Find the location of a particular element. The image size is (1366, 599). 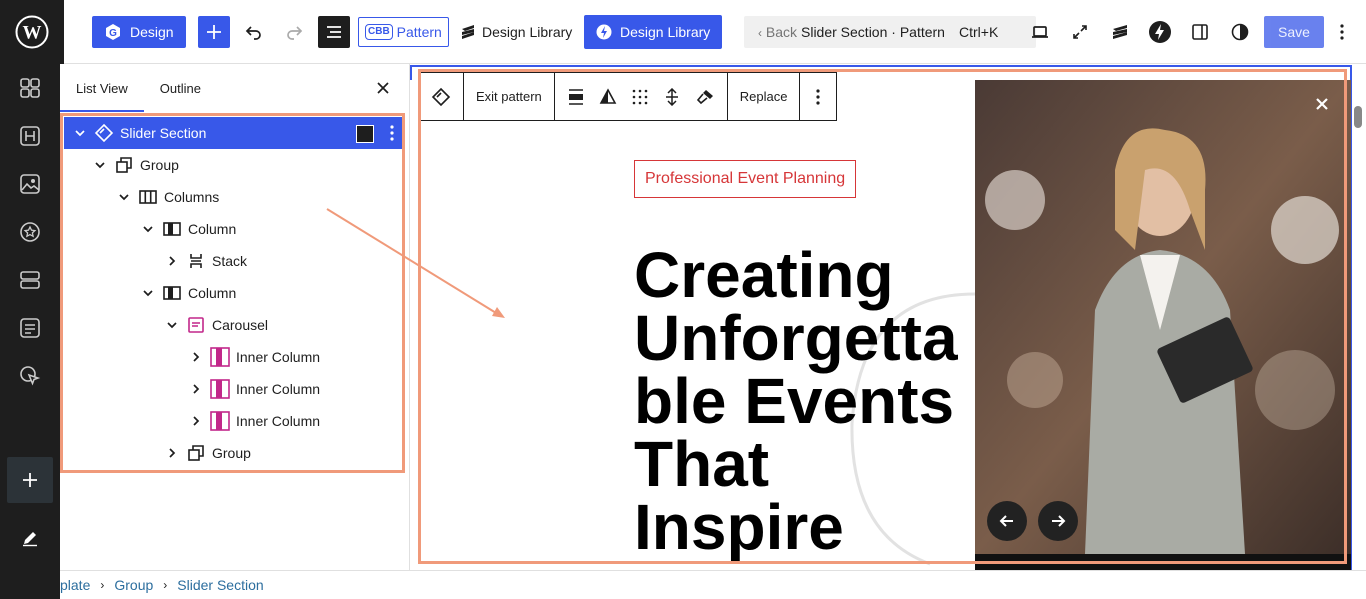

forms-rail-button is located at coordinates (30, 328).